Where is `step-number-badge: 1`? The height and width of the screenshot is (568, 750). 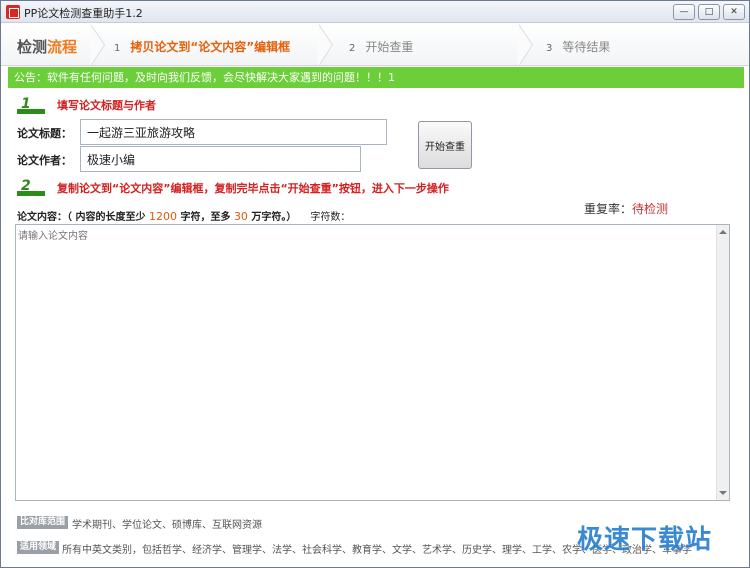 step-number-badge: 1 is located at coordinates (31, 105).